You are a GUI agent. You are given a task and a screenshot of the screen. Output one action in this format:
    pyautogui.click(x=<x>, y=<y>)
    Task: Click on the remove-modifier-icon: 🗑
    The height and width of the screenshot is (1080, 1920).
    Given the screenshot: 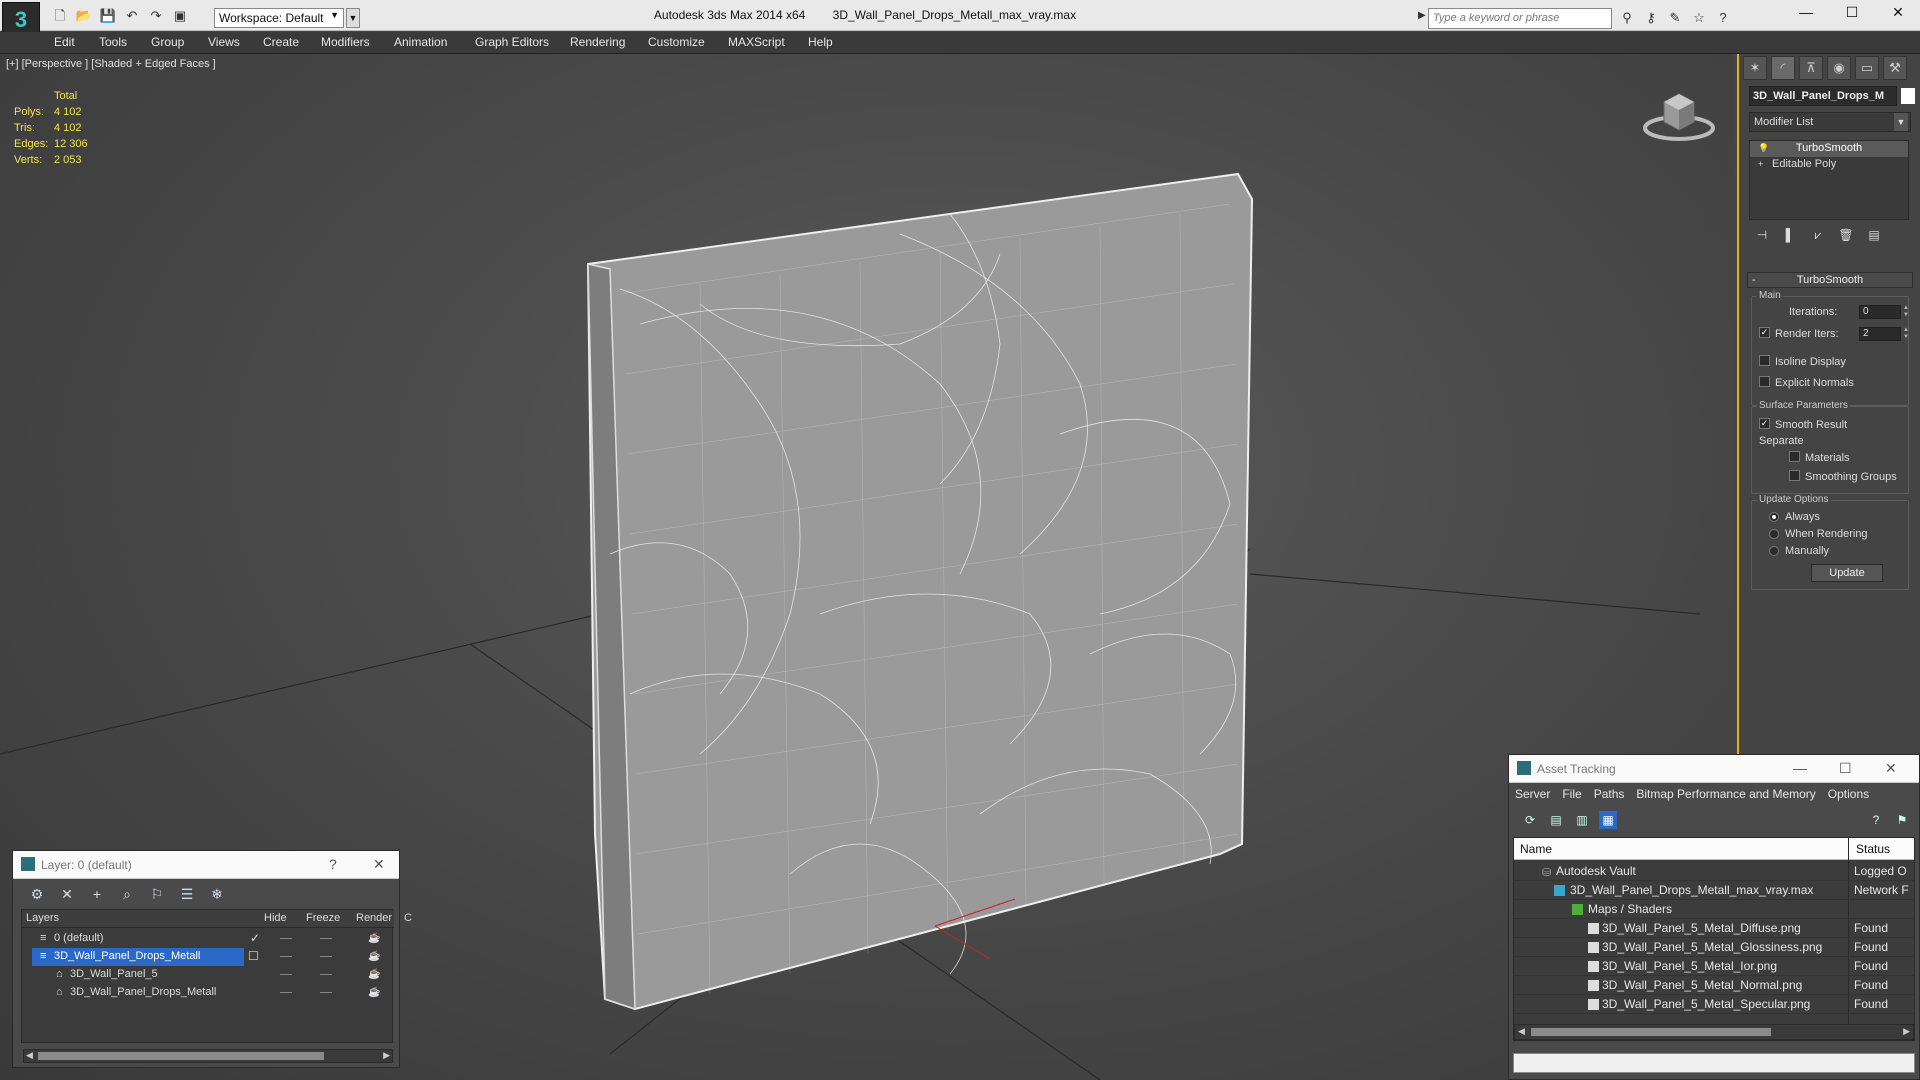 What is the action you would take?
    pyautogui.click(x=1846, y=237)
    